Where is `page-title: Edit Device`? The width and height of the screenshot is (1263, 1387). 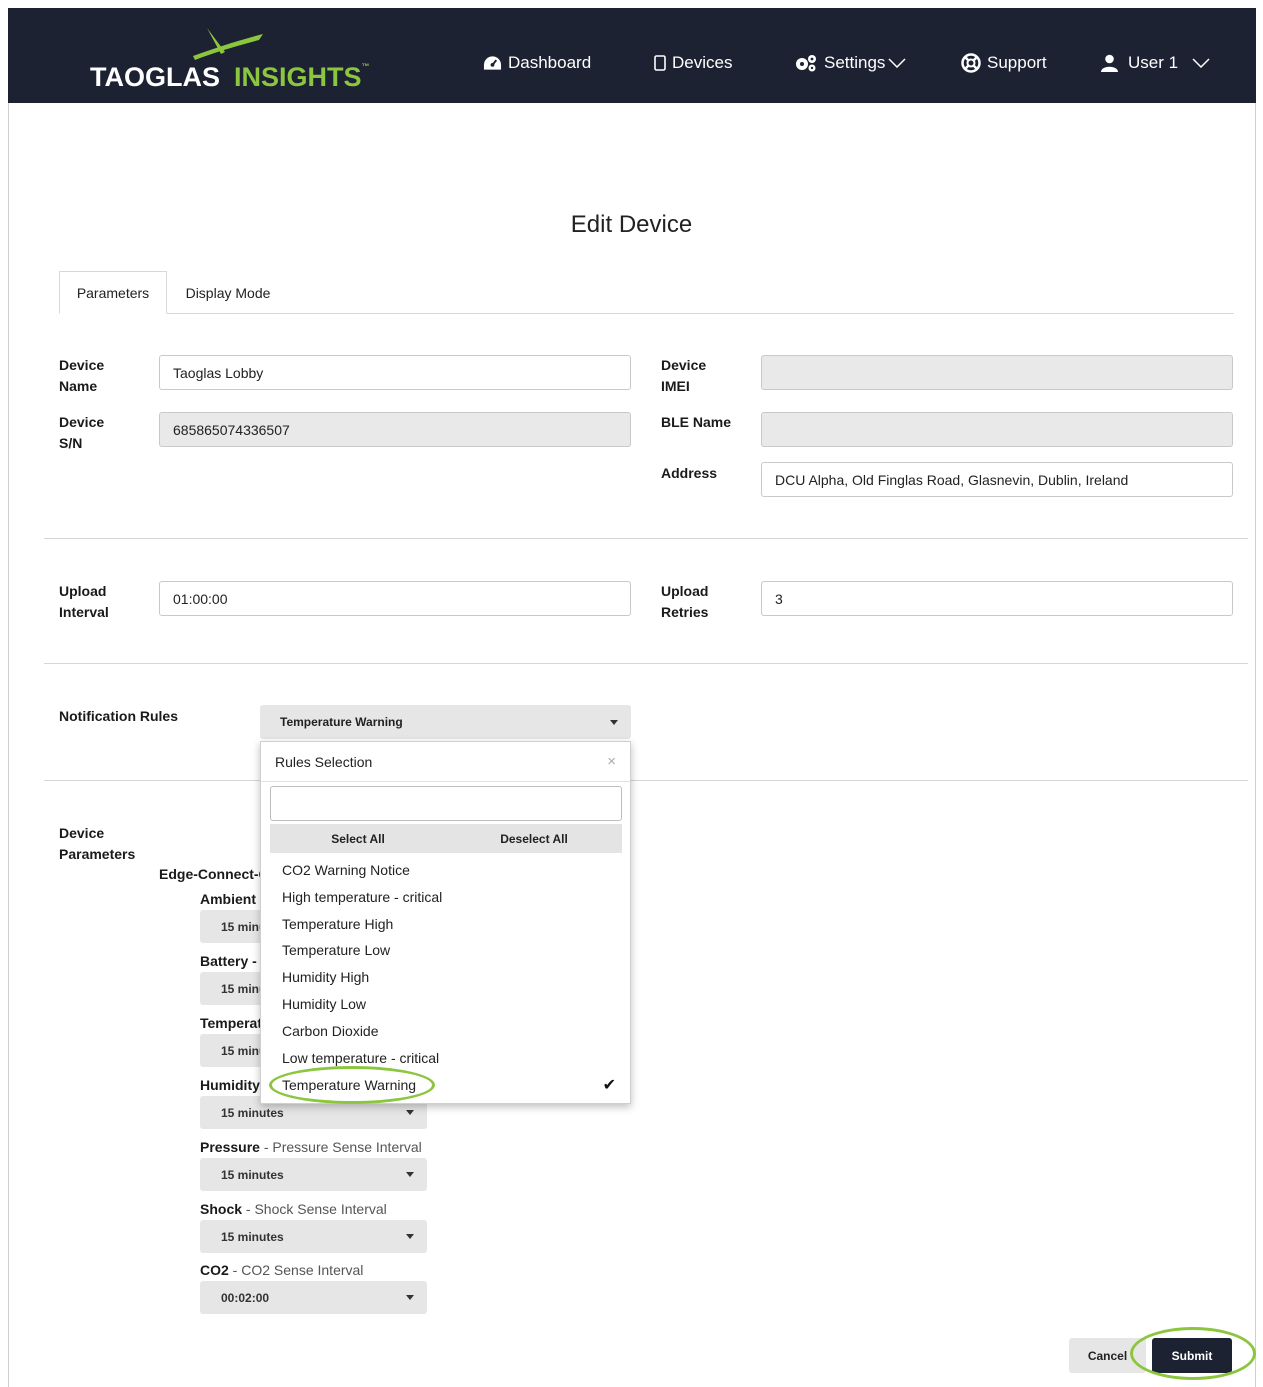 page-title: Edit Device is located at coordinates (631, 224).